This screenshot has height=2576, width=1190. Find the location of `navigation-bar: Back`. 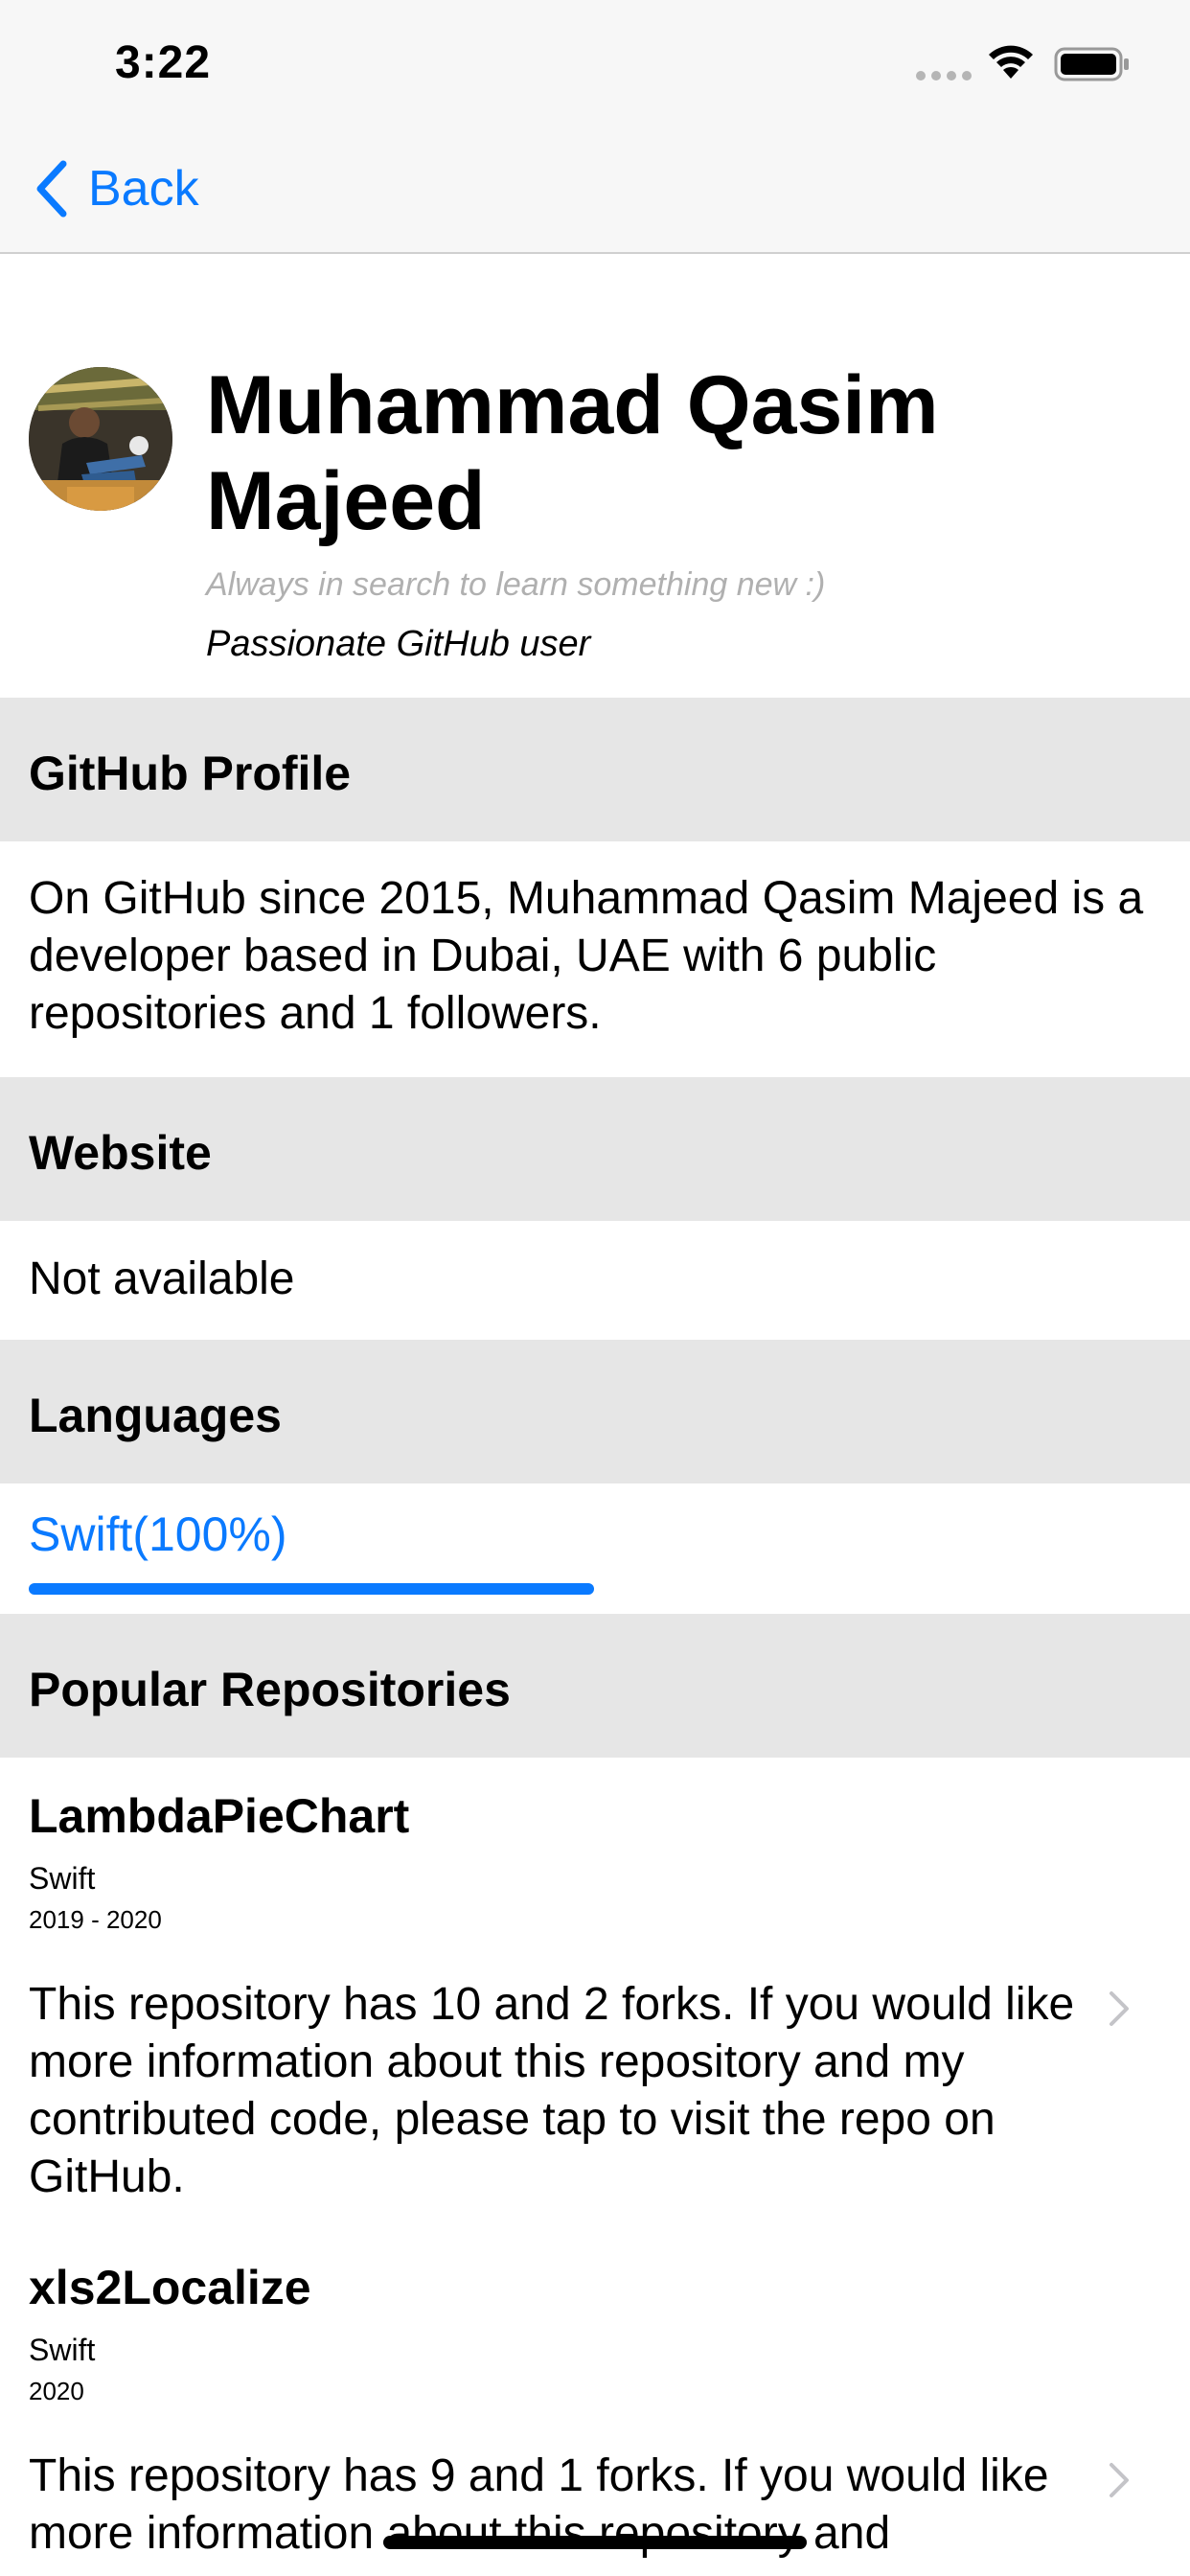

navigation-bar: Back is located at coordinates (595, 190).